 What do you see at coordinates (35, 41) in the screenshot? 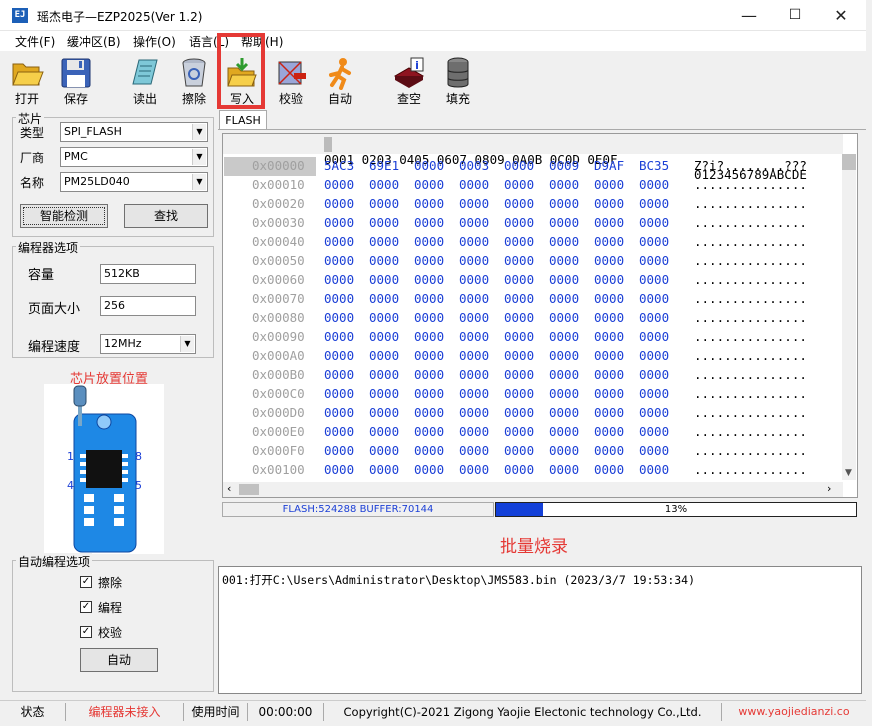
I see `menu-file: 文件(F)` at bounding box center [35, 41].